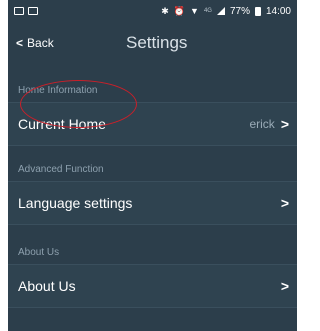 This screenshot has width=320, height=331. What do you see at coordinates (220, 11) in the screenshot?
I see `signal-icon` at bounding box center [220, 11].